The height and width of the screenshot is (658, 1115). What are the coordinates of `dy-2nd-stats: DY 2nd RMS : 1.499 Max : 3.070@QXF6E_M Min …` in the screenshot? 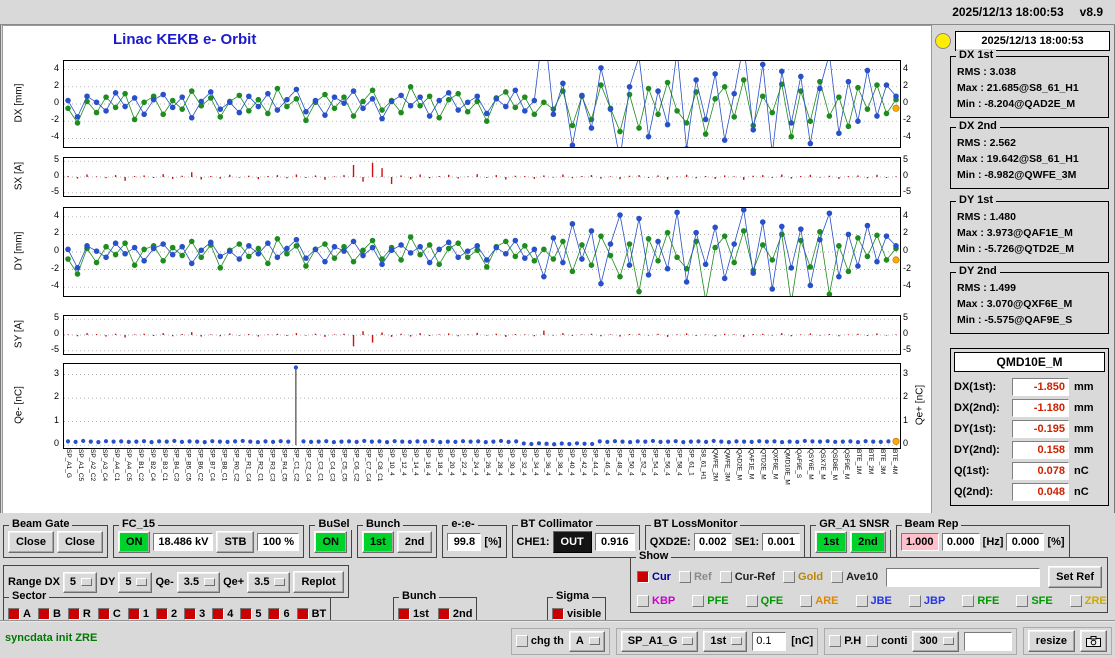 It's located at (1029, 299).